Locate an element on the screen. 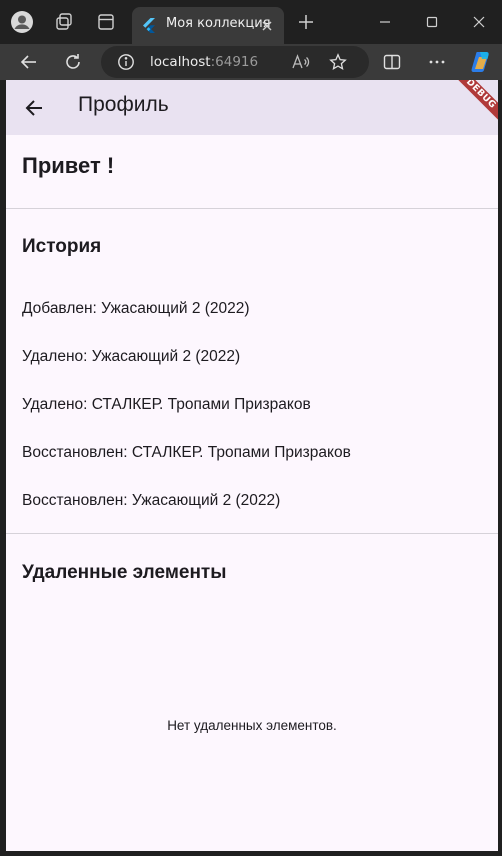 The width and height of the screenshot is (502, 856). address-bar: localhost:64916 is located at coordinates (235, 62).